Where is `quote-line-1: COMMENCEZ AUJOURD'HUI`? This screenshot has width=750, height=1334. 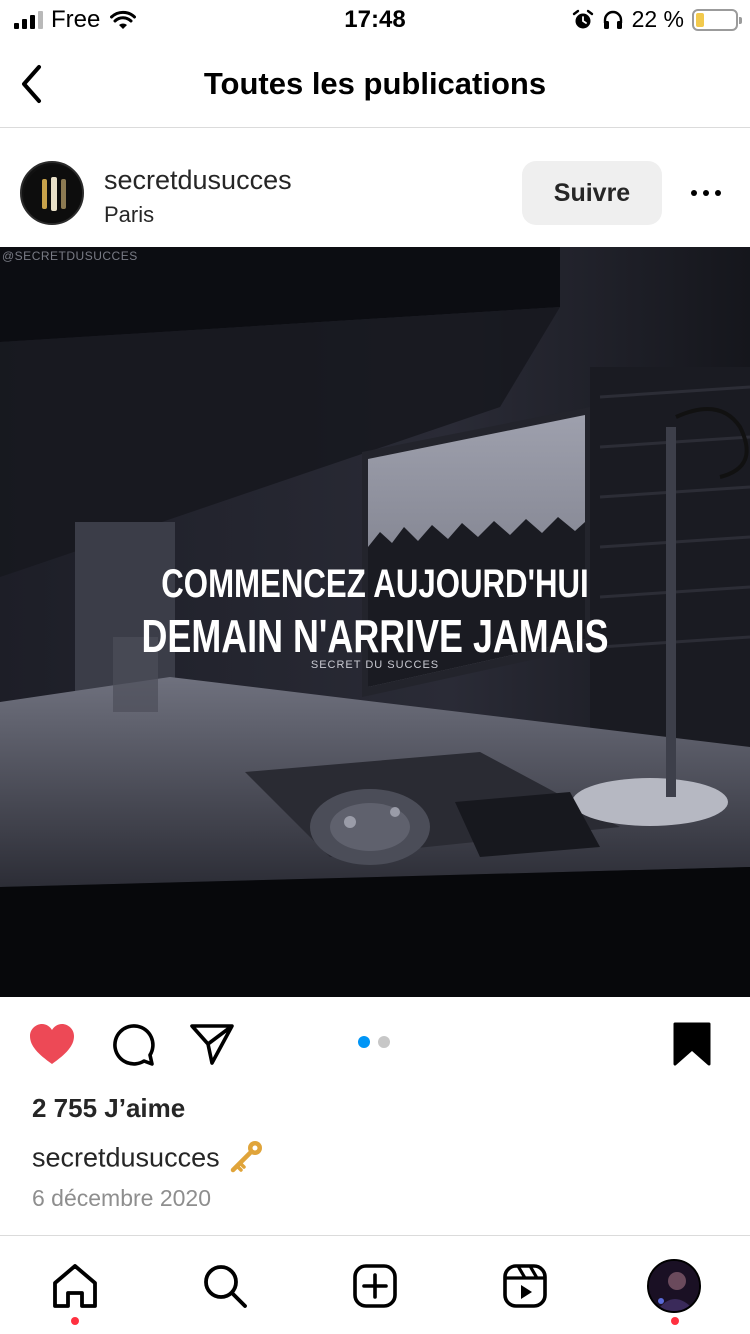 quote-line-1: COMMENCEZ AUJOURD'HUI is located at coordinates (375, 584).